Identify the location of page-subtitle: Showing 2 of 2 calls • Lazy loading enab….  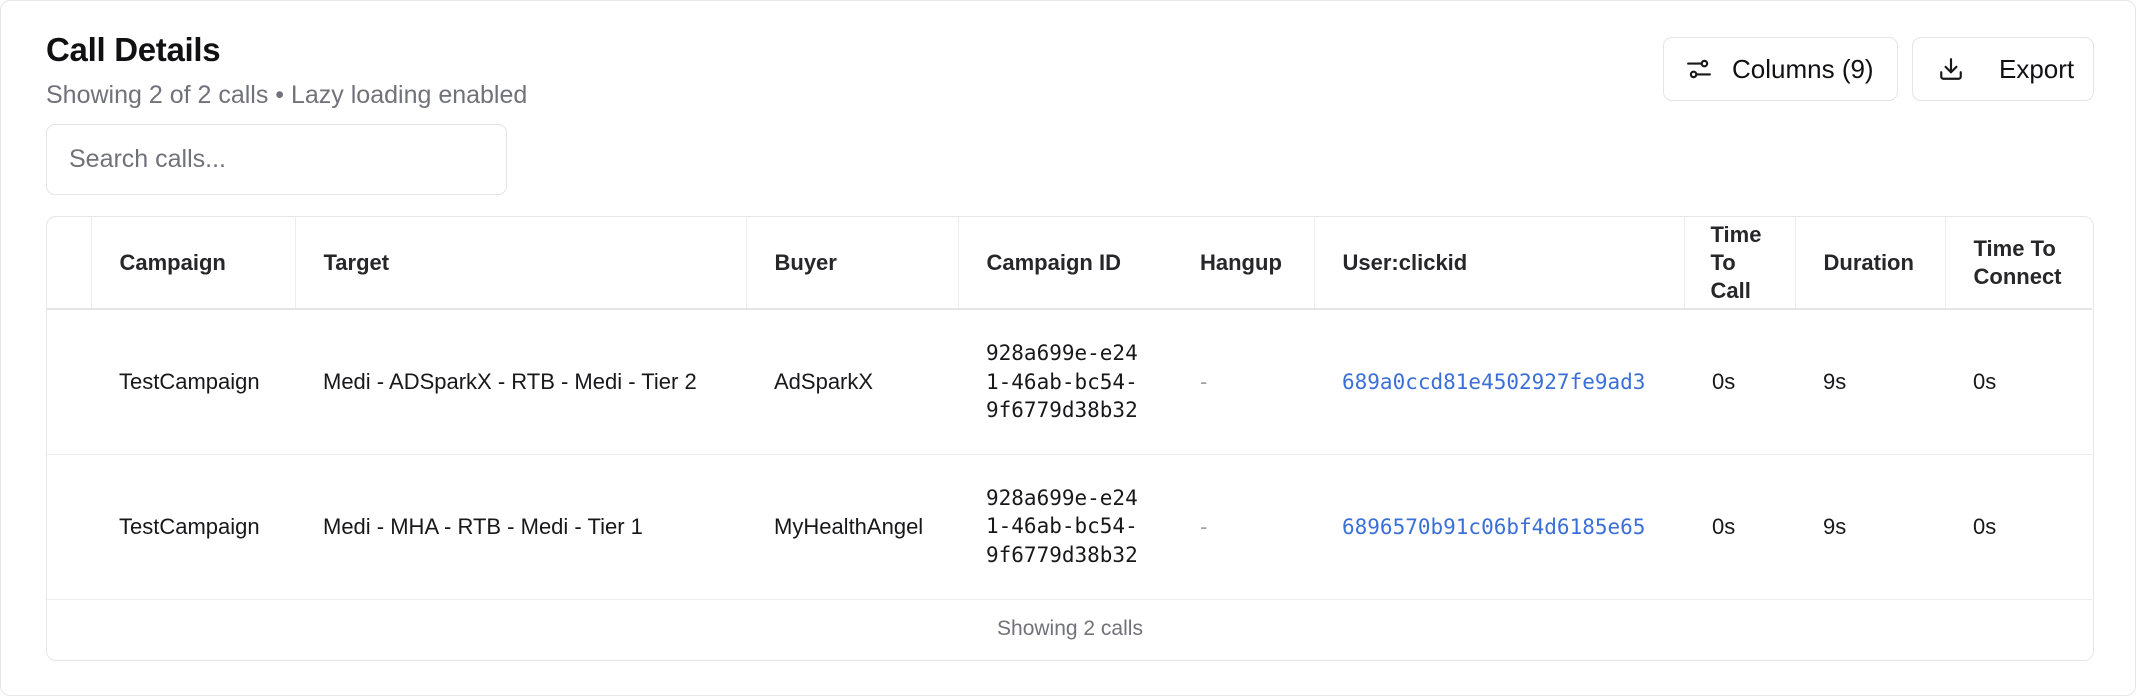
(287, 95).